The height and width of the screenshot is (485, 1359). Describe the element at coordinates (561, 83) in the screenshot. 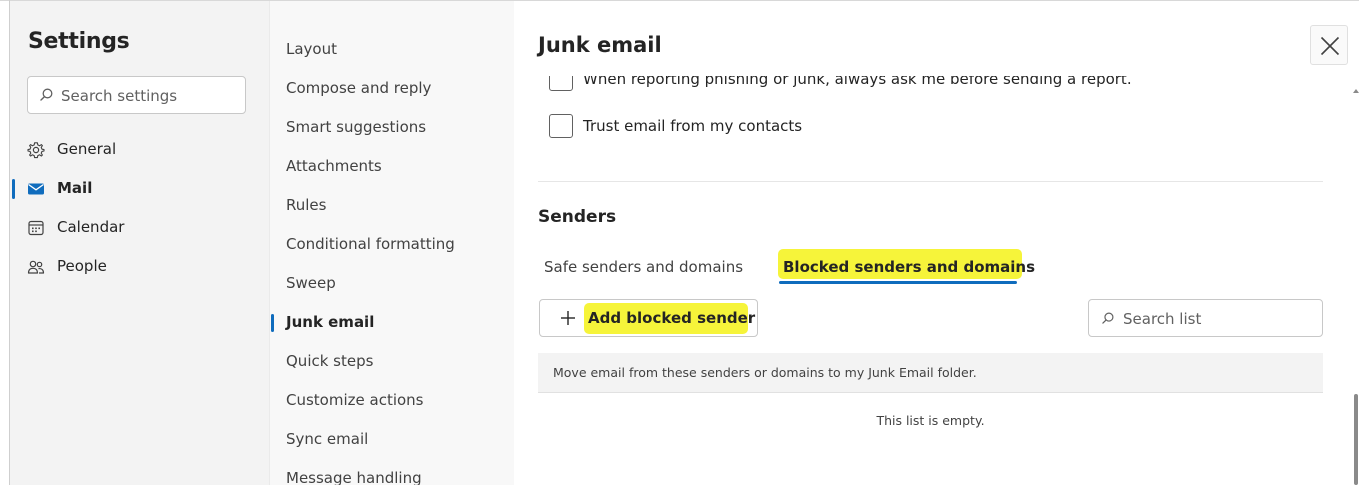

I see `ask-before-report-checkbox` at that location.